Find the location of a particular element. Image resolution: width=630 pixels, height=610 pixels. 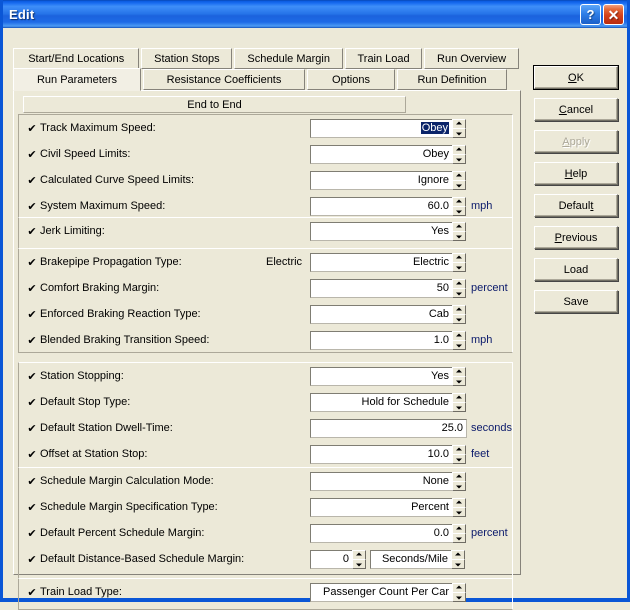

tab-run-parameters: Run Parameters is located at coordinates (77, 79).